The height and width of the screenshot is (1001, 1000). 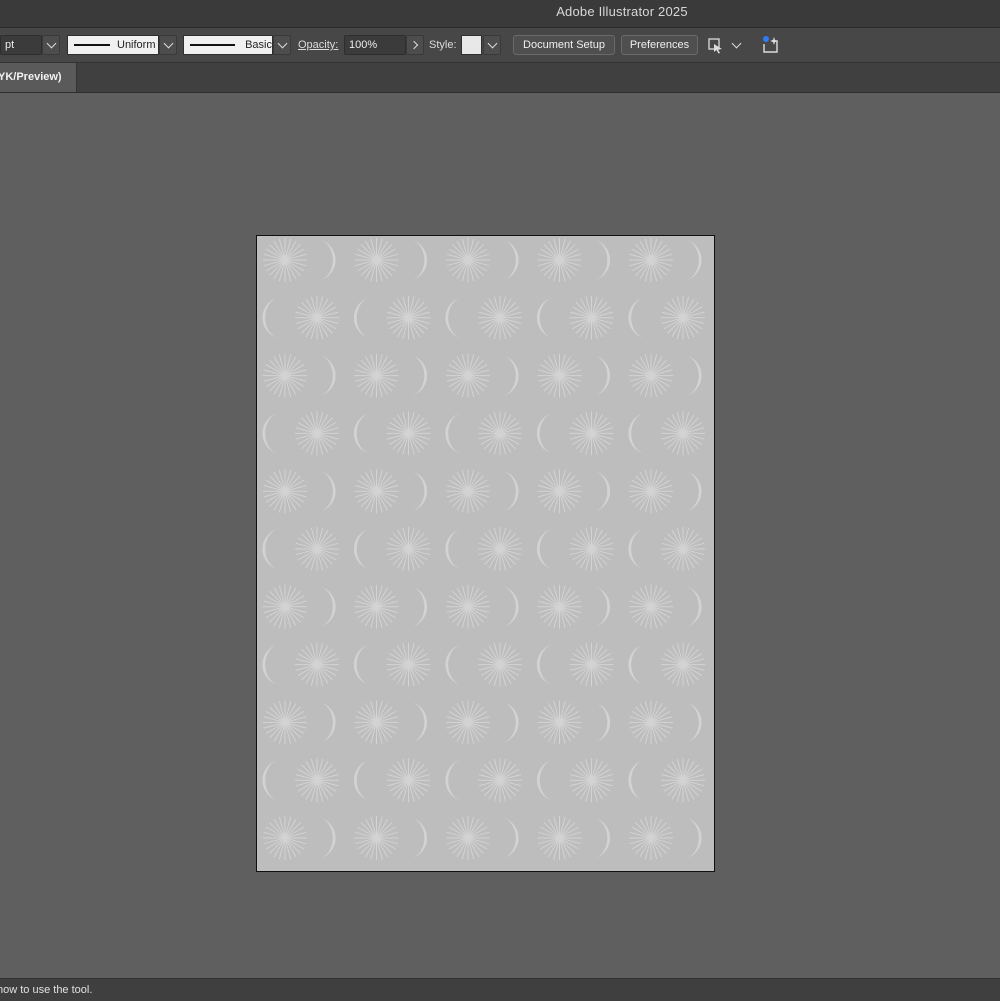 I want to click on graphic-style-dropdown, so click(x=492, y=45).